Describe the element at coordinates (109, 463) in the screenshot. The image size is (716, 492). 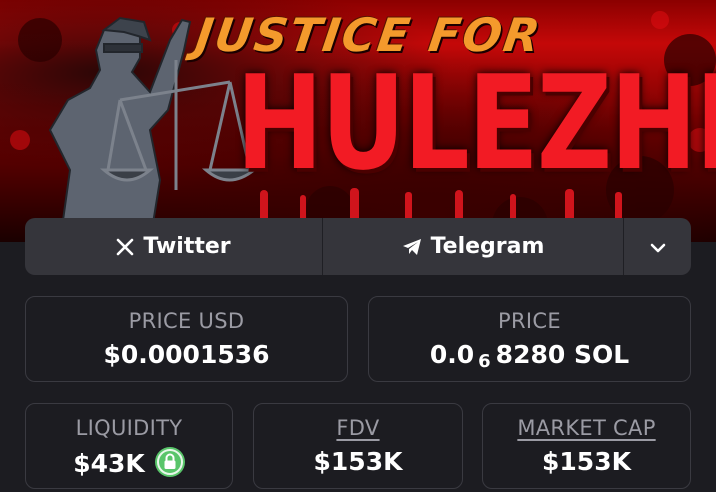
I see `liquidity-value: $43K` at that location.